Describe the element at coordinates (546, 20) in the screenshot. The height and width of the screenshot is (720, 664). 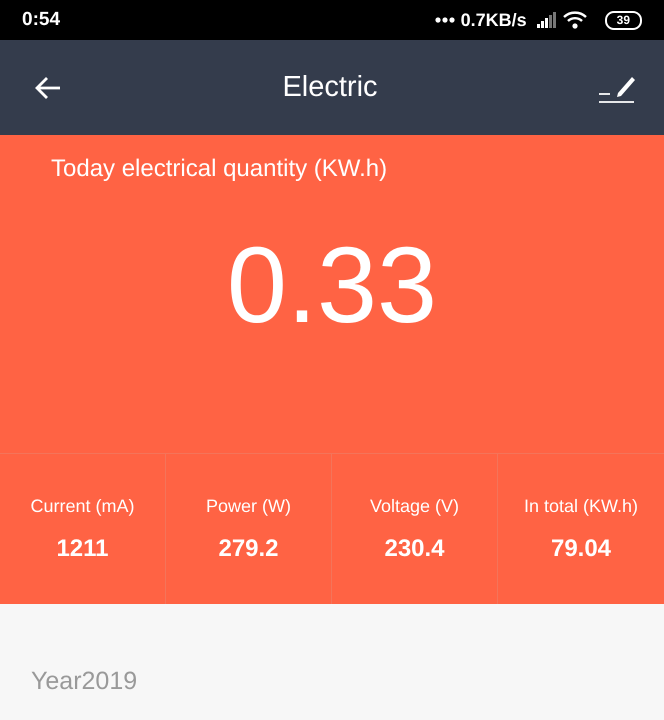
I see `signal-icon` at that location.